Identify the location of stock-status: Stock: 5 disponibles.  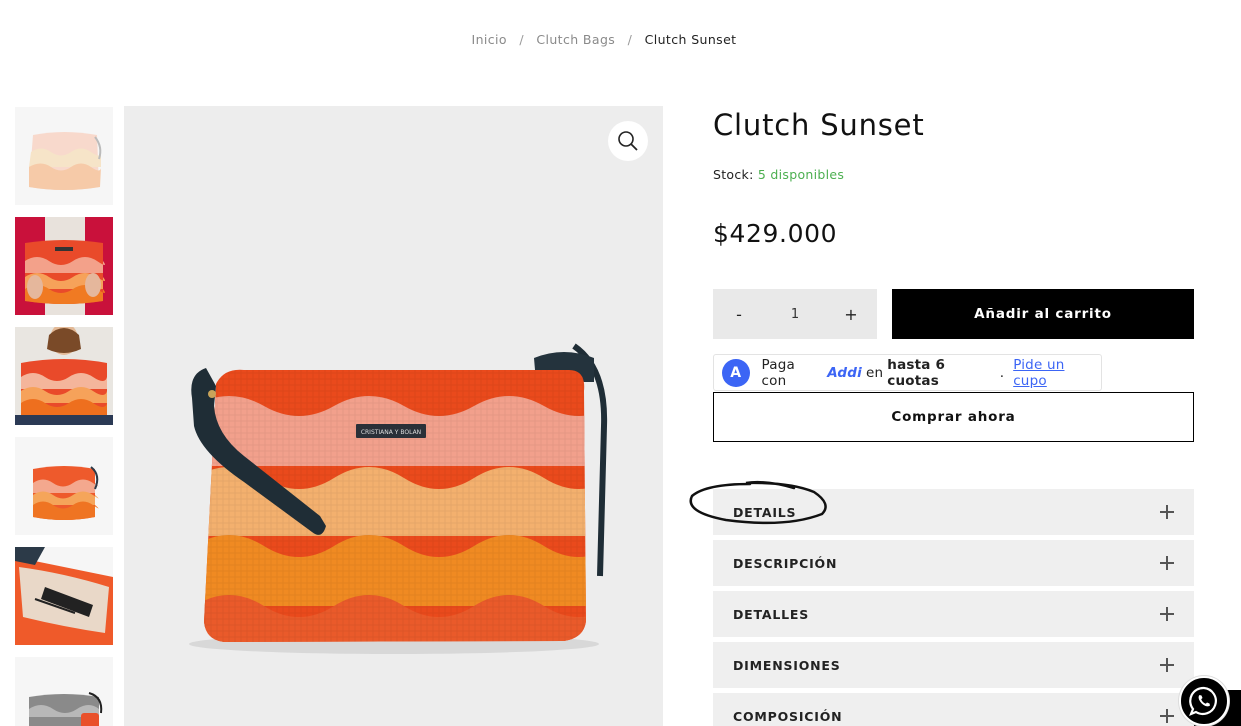
(778, 174).